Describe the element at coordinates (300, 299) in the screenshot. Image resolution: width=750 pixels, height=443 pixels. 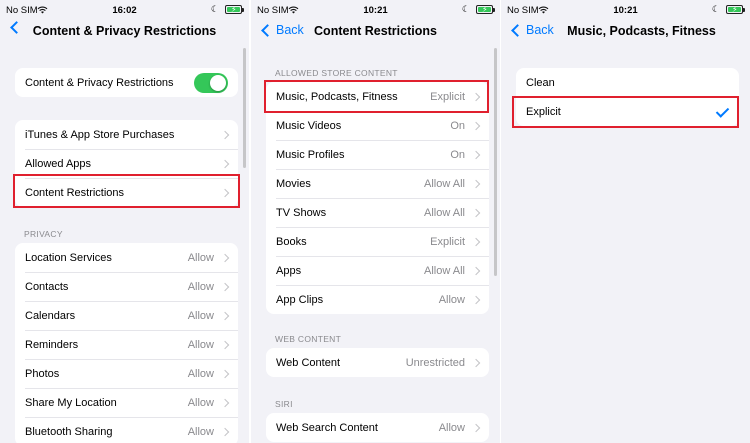
I see `row-label: App Clips` at that location.